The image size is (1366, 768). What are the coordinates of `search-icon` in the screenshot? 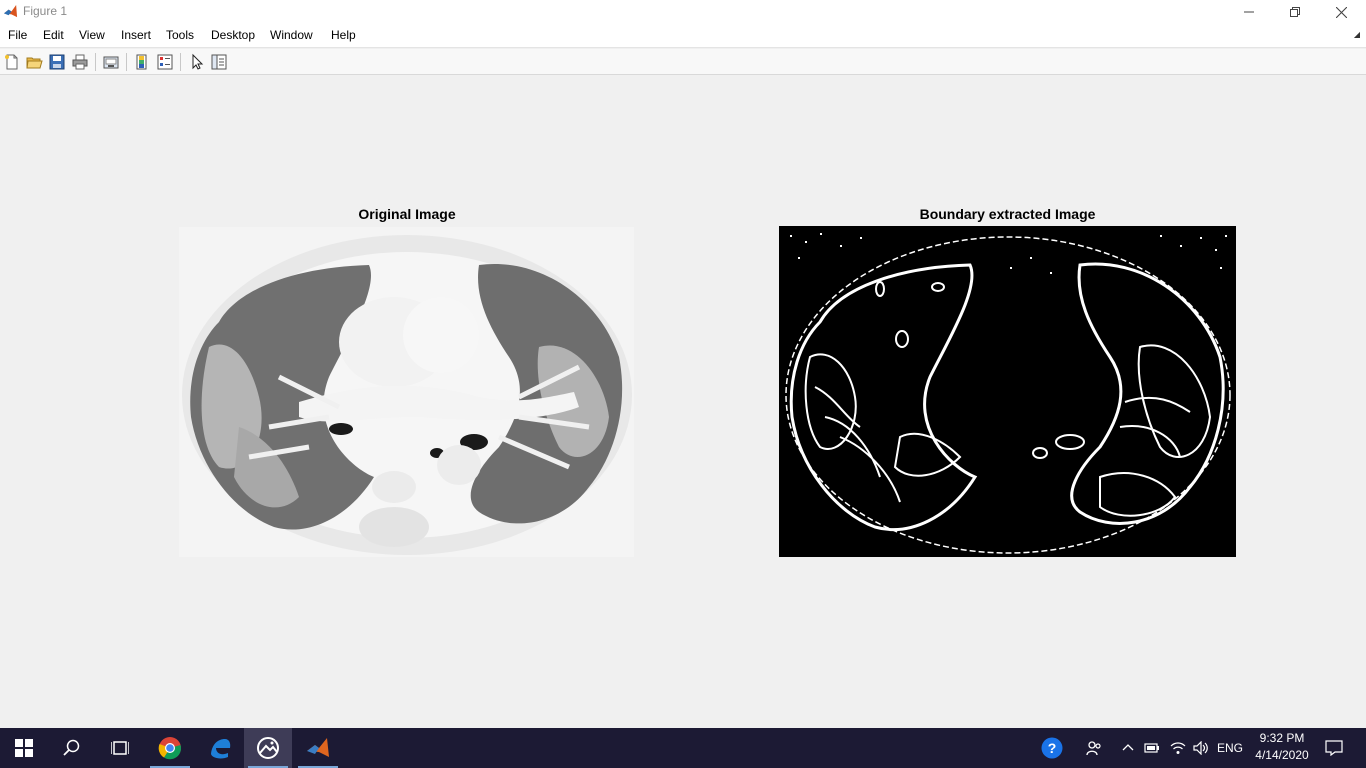 It's located at (71, 747).